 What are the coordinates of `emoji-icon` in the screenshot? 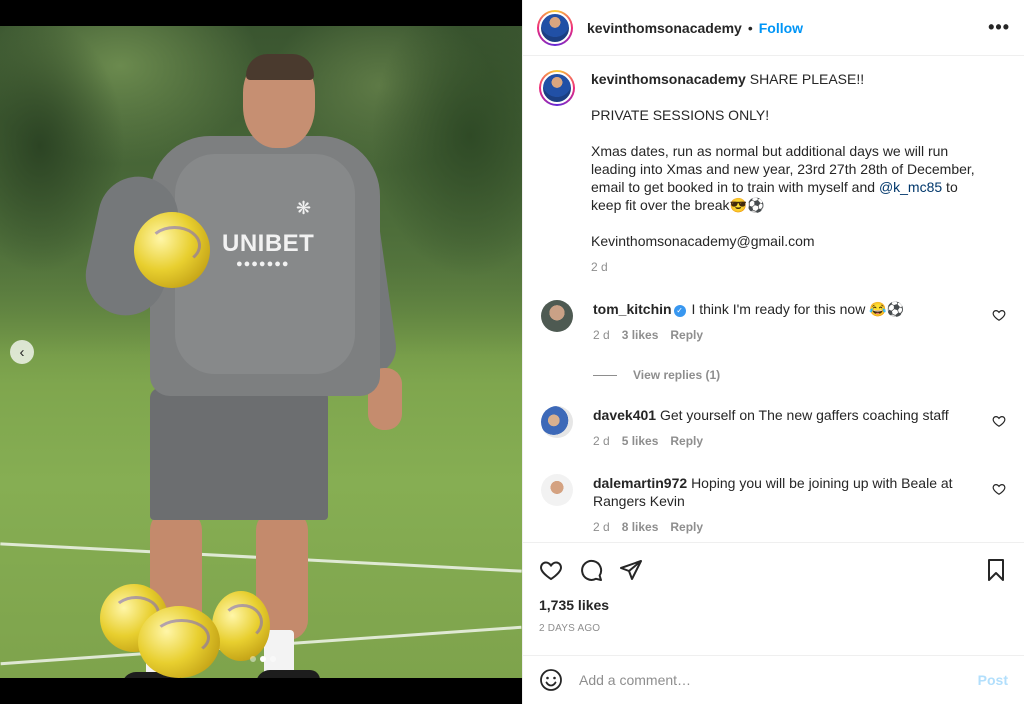 It's located at (551, 680).